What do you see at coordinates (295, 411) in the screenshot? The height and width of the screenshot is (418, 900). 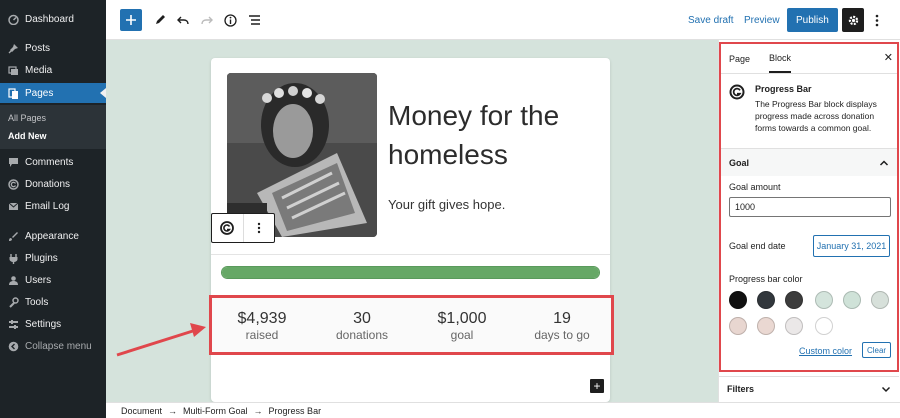 I see `breadcrumb-progress-bar: Progress Bar` at bounding box center [295, 411].